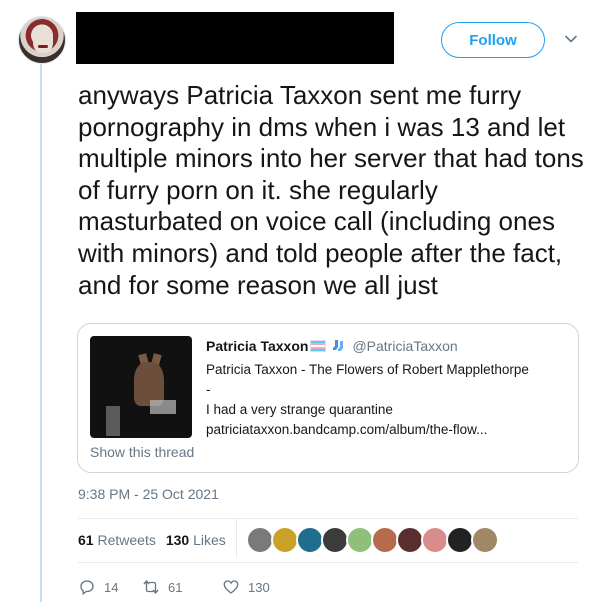  I want to click on retweet-icon, so click(151, 587).